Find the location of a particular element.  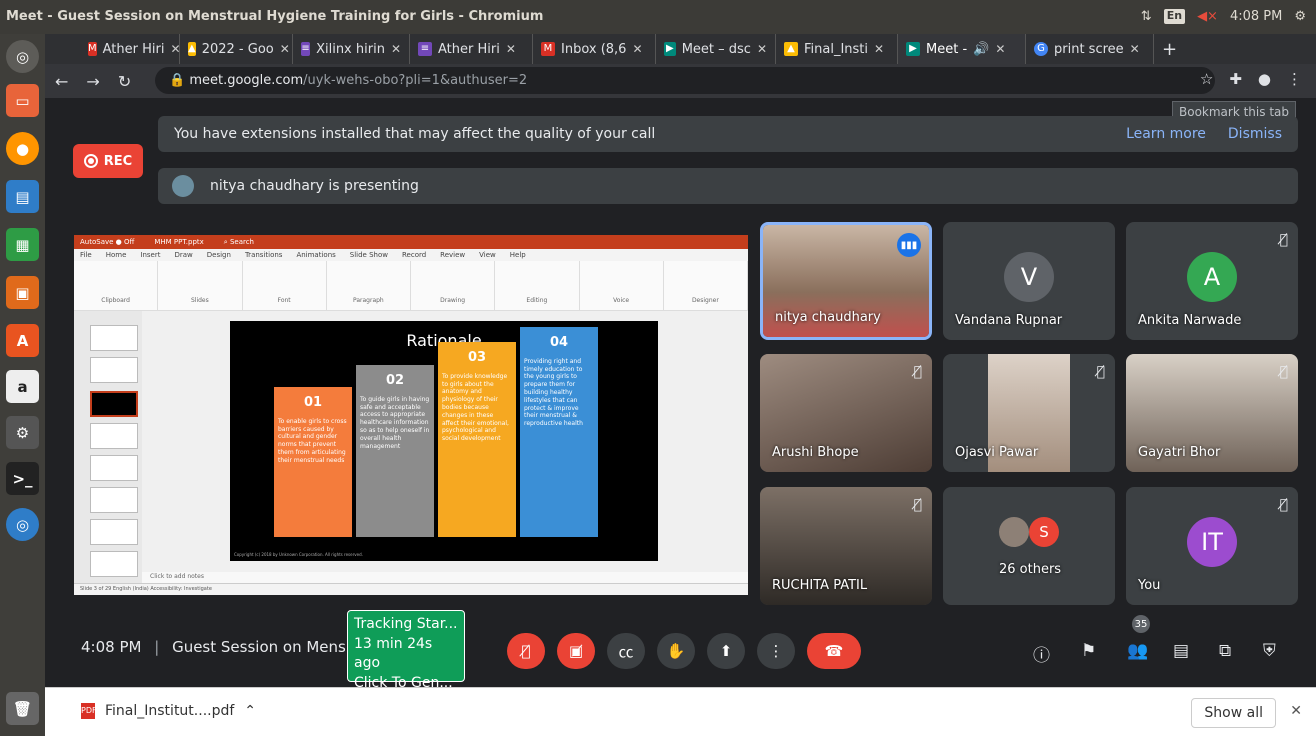

new-tab-button: + is located at coordinates (1174, 49).